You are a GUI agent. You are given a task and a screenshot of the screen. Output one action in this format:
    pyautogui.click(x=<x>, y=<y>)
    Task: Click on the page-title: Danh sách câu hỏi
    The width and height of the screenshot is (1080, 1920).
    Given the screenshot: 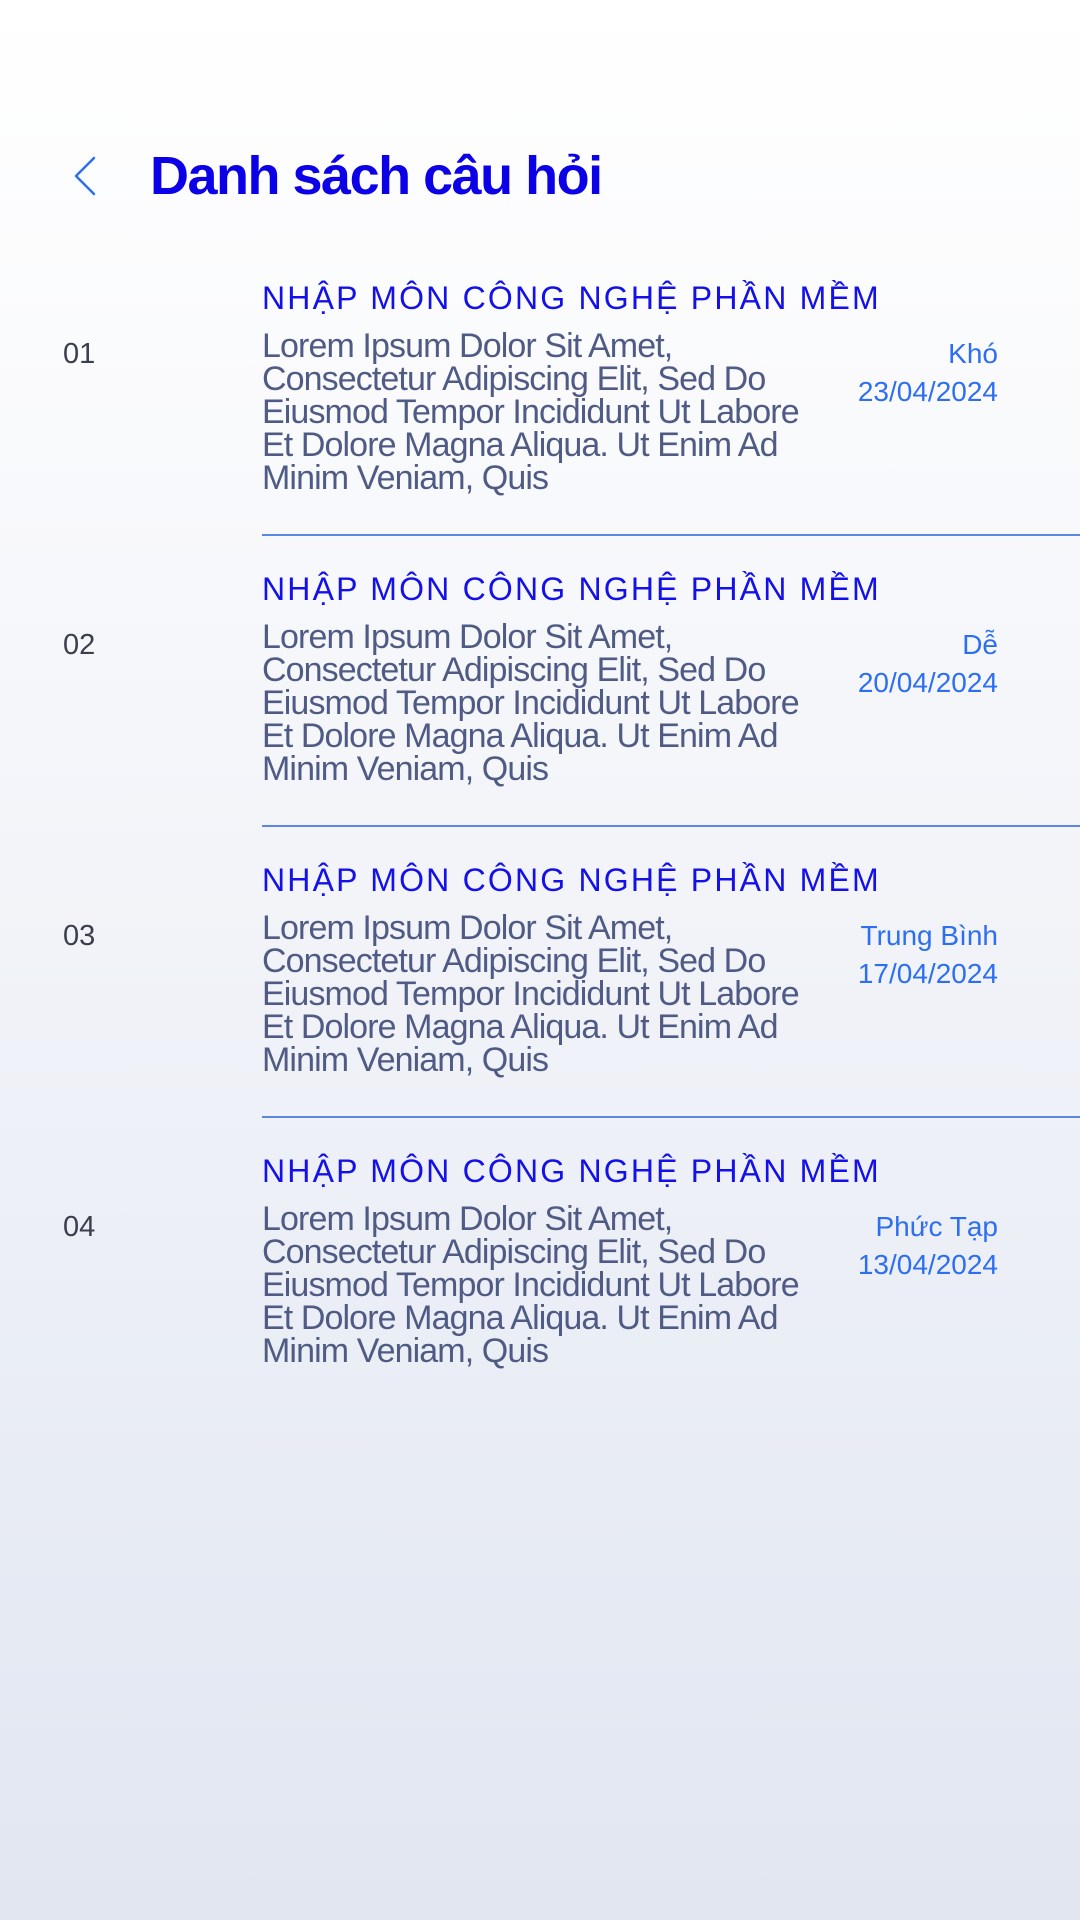 What is the action you would take?
    pyautogui.click(x=376, y=176)
    